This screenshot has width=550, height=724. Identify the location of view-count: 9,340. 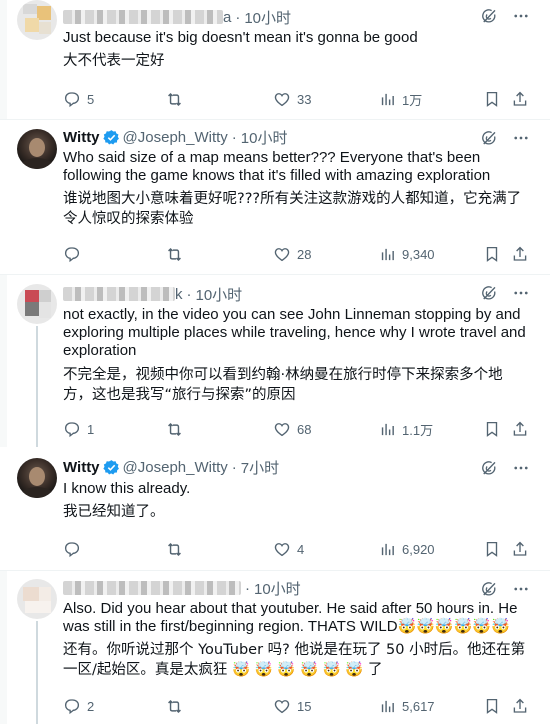
(418, 254).